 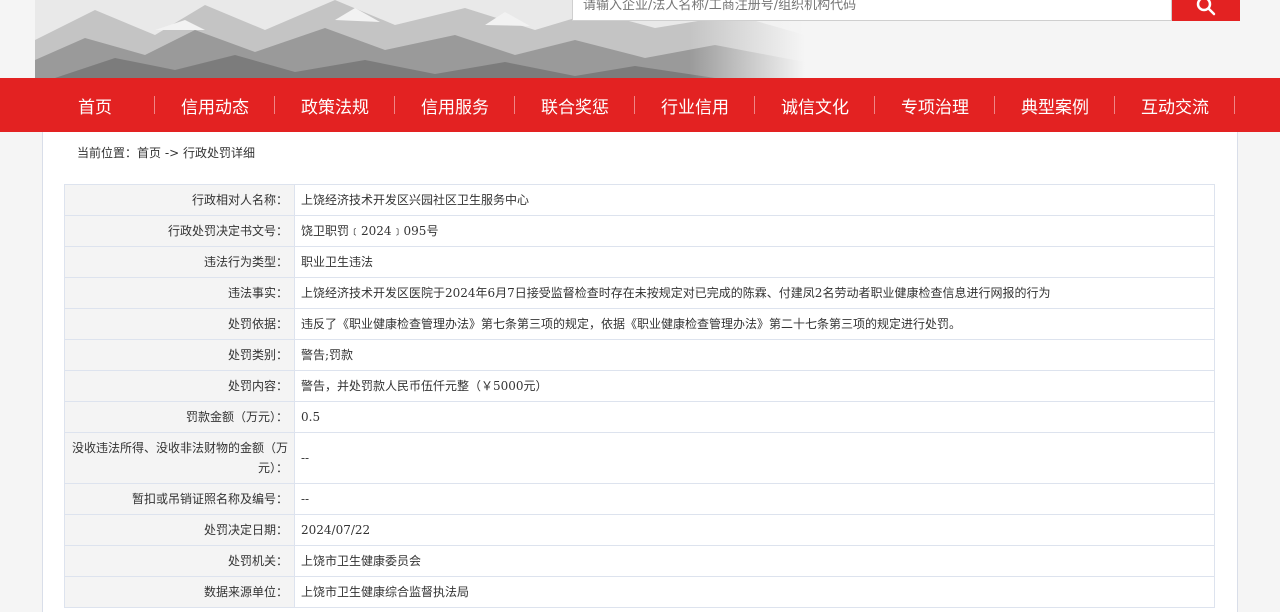 What do you see at coordinates (754, 231) in the screenshot?
I see `row-value: 饶卫职罚﹝2024﹞095号` at bounding box center [754, 231].